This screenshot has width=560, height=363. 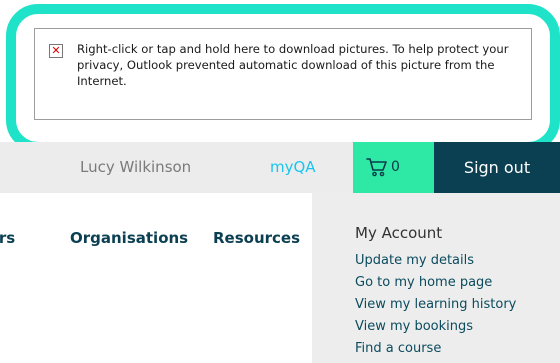 What do you see at coordinates (7, 238) in the screenshot?
I see `nav-partners: ners` at bounding box center [7, 238].